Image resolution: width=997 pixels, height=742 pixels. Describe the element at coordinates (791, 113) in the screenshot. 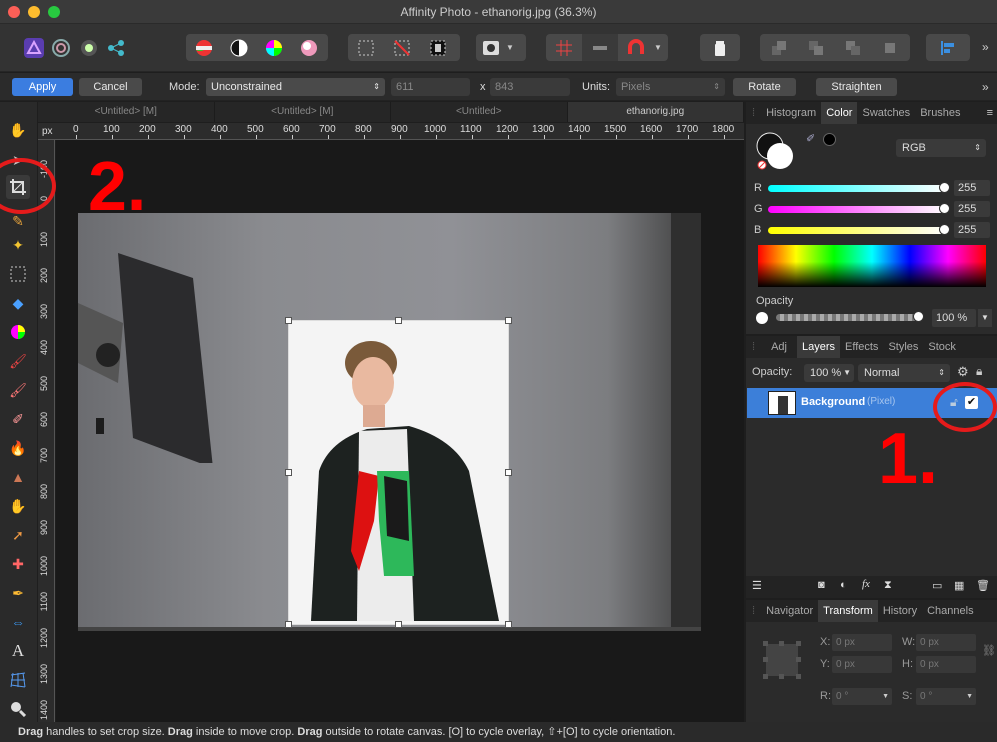

I see `tab-histogram: Histogram` at that location.